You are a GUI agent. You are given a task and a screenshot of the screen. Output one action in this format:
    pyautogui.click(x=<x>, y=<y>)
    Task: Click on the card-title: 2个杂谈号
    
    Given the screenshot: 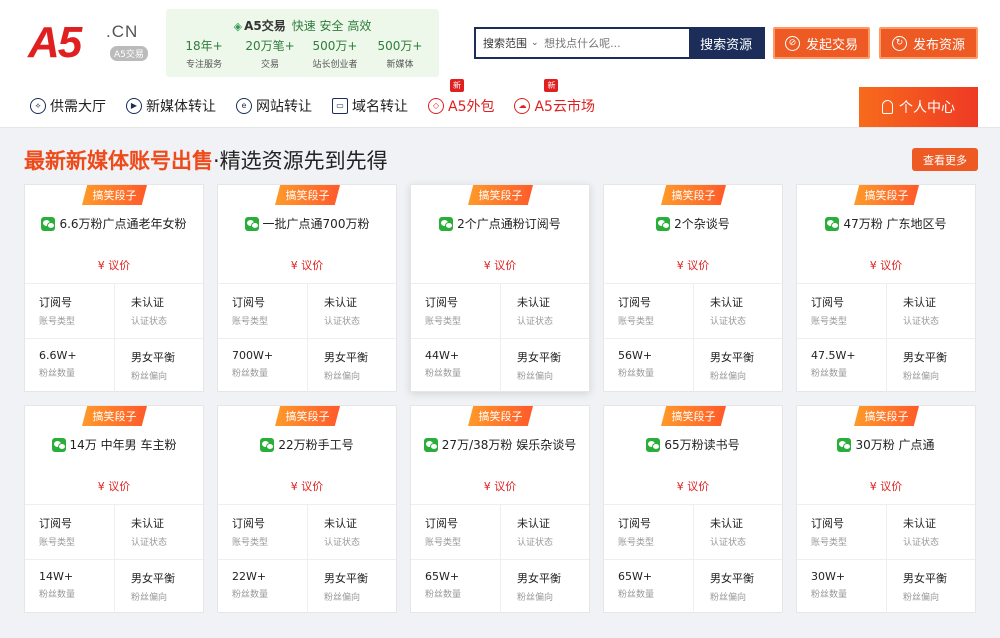 What is the action you would take?
    pyautogui.click(x=693, y=223)
    